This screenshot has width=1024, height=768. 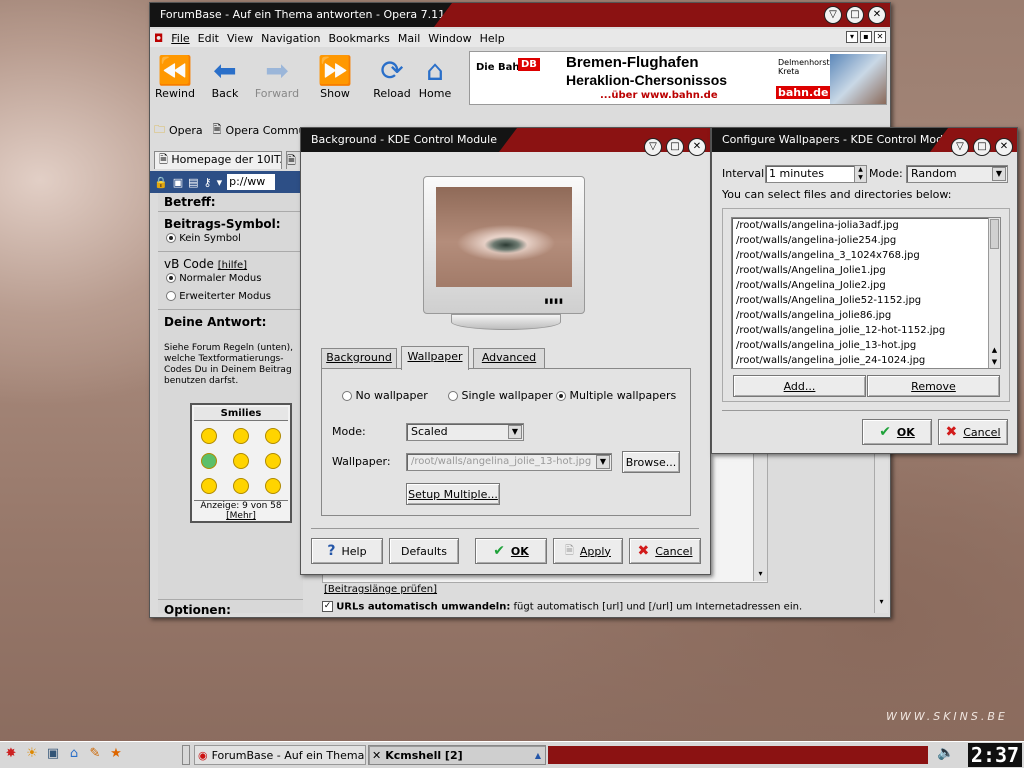 I want to click on taskbar-handle, so click(x=186, y=755).